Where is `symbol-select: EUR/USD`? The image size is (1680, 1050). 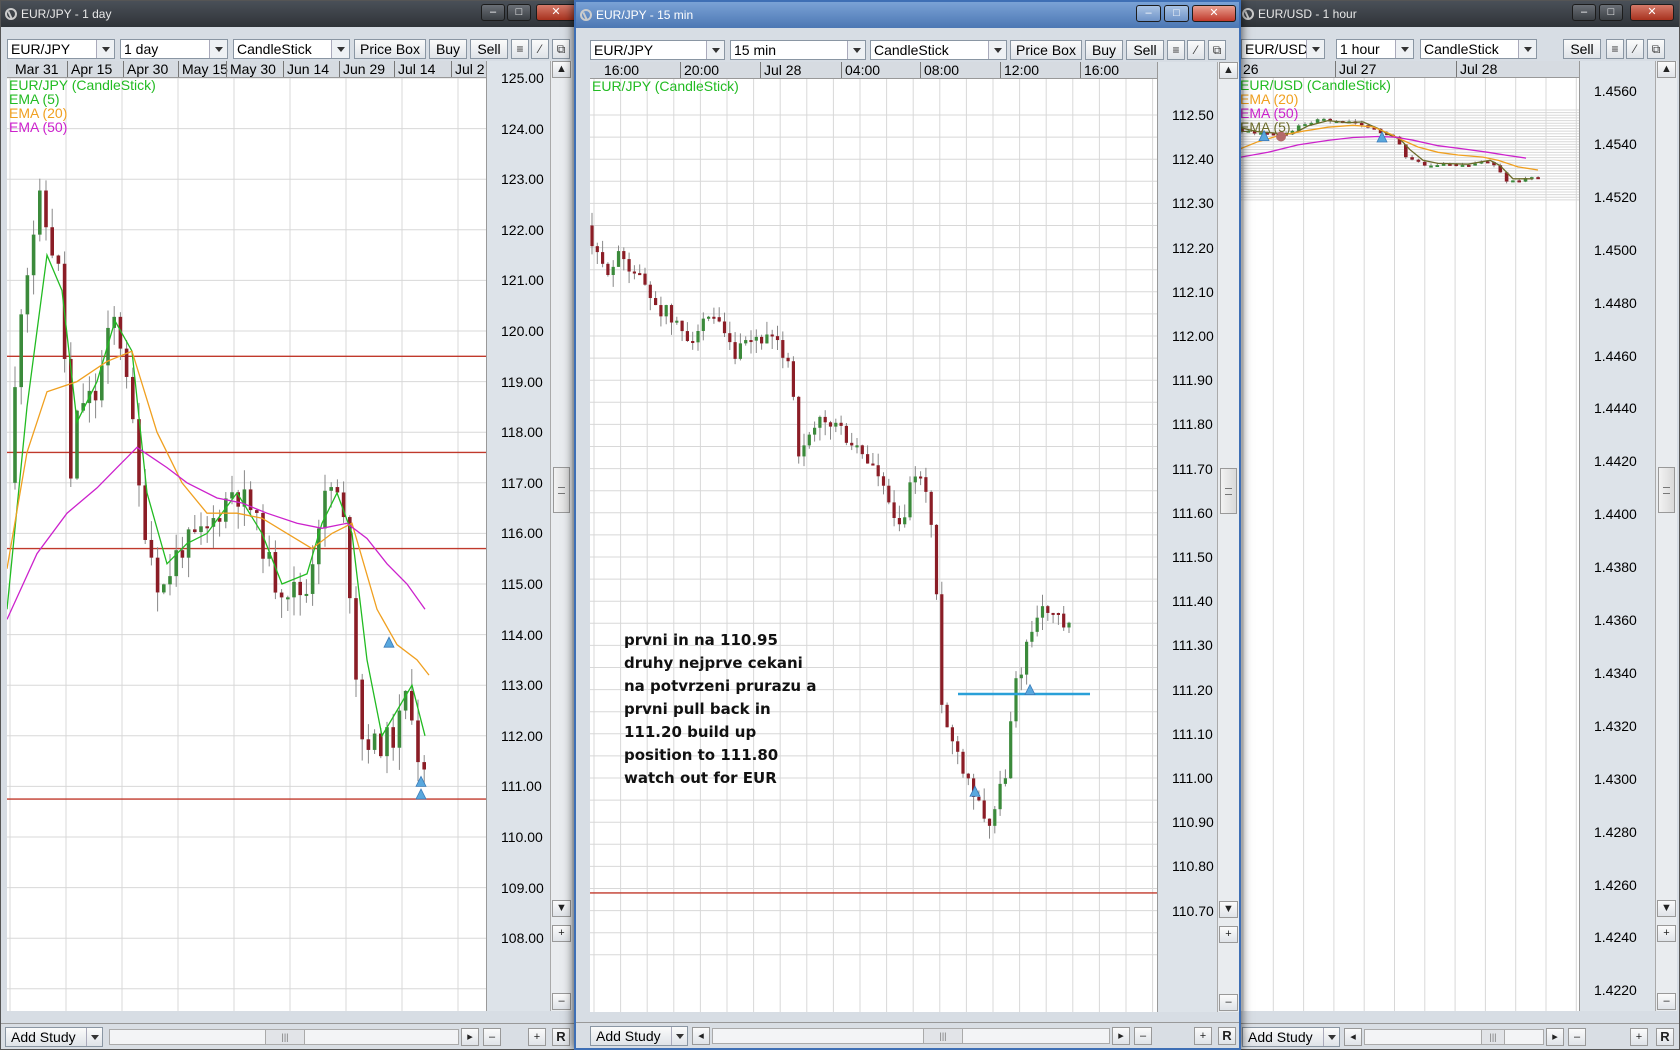
symbol-select: EUR/USD is located at coordinates (1283, 49).